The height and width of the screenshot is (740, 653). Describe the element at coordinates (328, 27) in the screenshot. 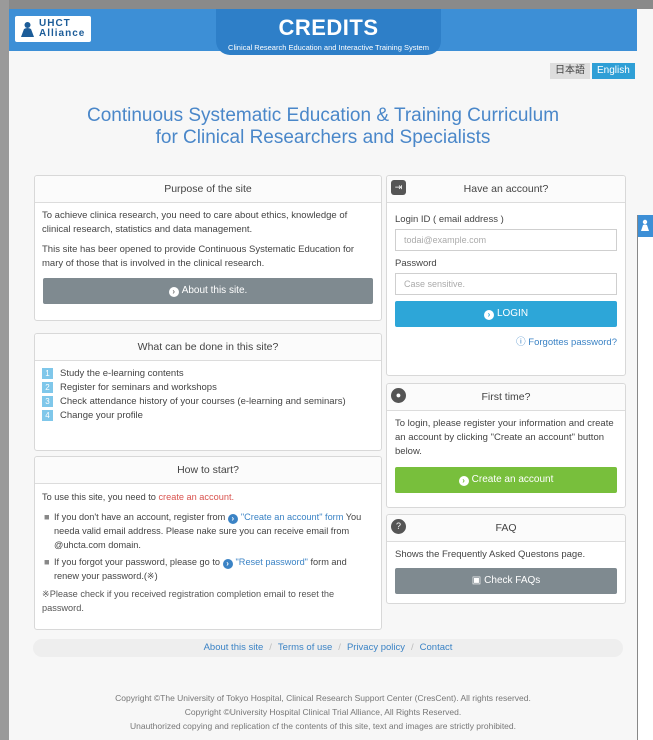

I see `brand-title: CREDITS` at that location.